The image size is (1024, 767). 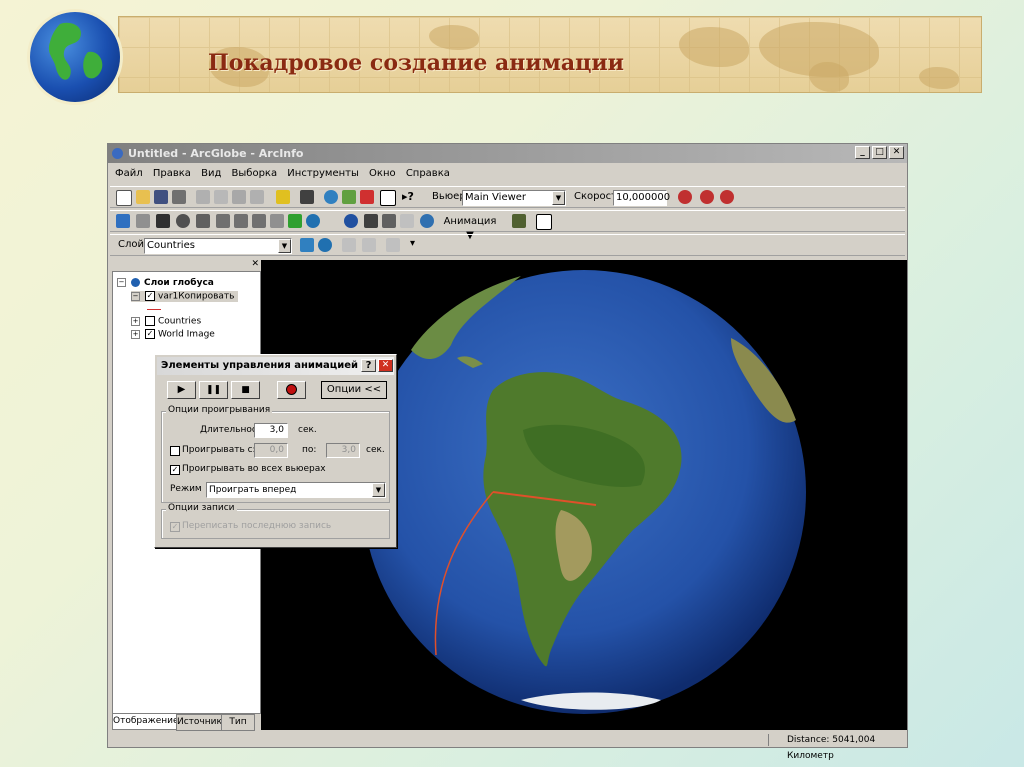 What do you see at coordinates (323, 173) in the screenshot?
I see `menu-tools: Инструменты` at bounding box center [323, 173].